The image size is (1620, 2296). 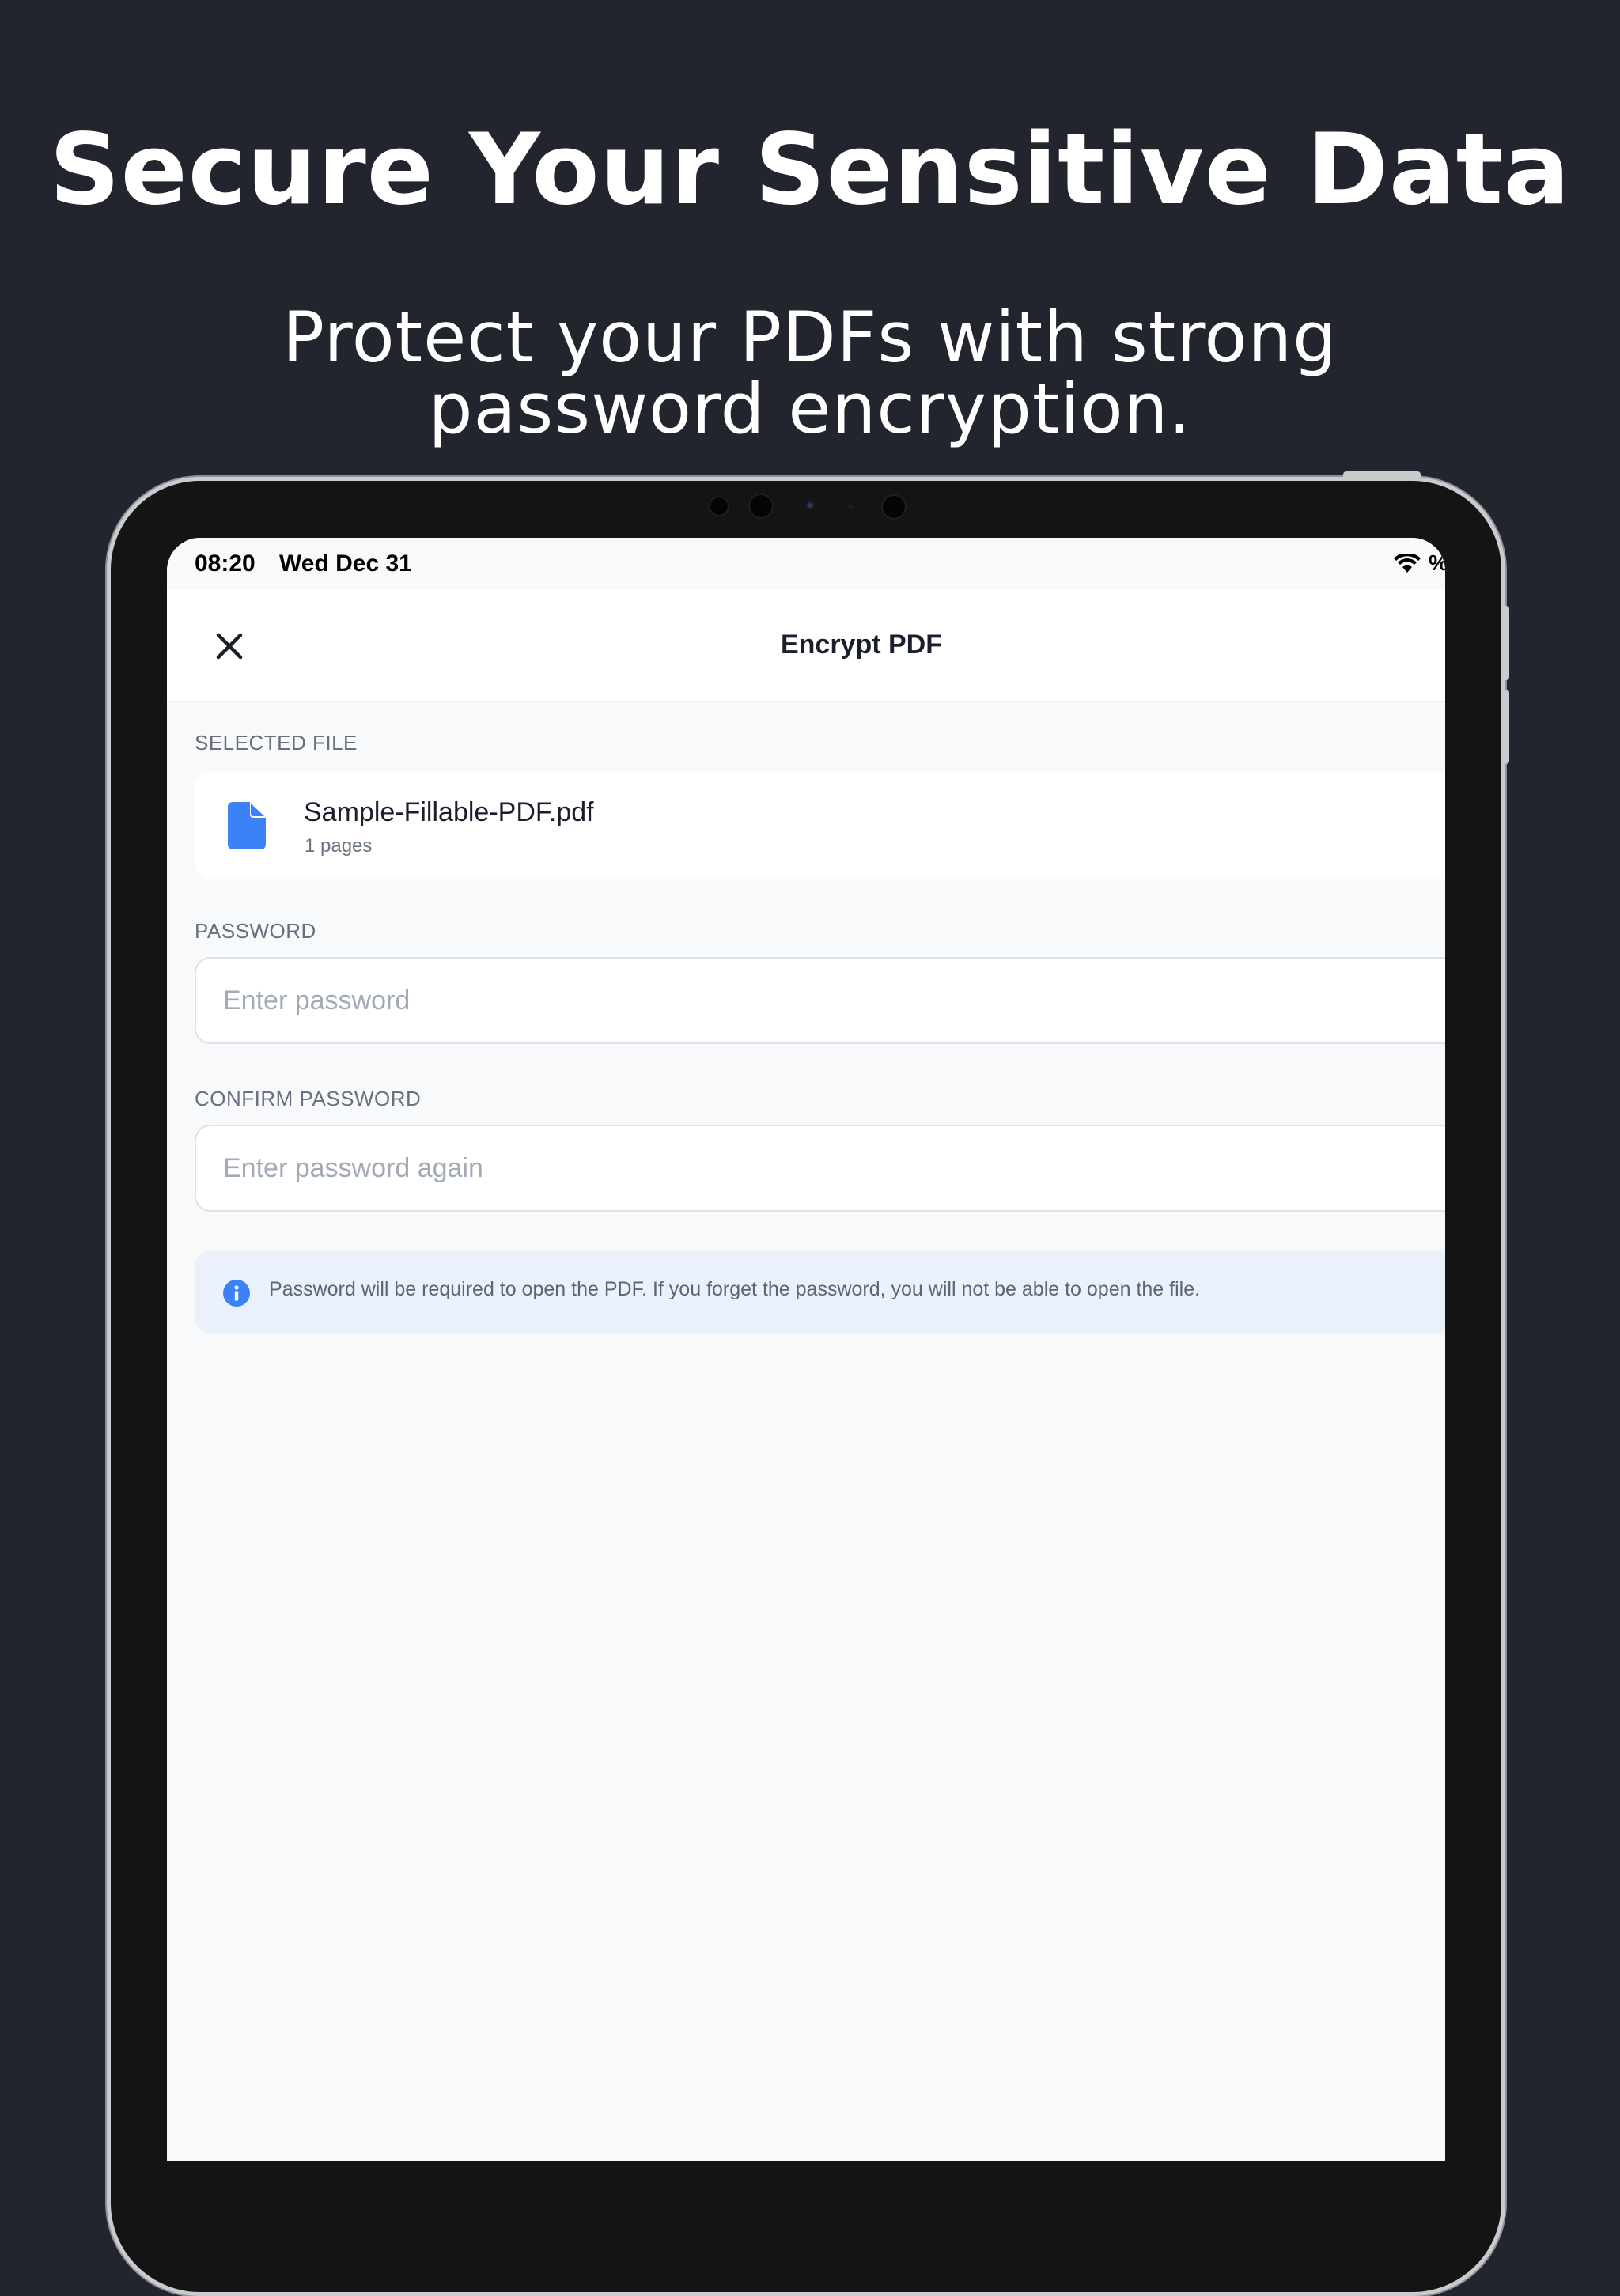 What do you see at coordinates (225, 563) in the screenshot?
I see `status-time: 08:20` at bounding box center [225, 563].